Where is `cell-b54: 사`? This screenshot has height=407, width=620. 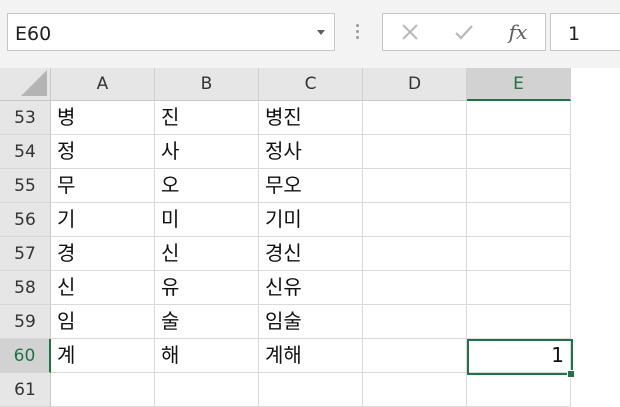 cell-b54: 사 is located at coordinates (207, 152).